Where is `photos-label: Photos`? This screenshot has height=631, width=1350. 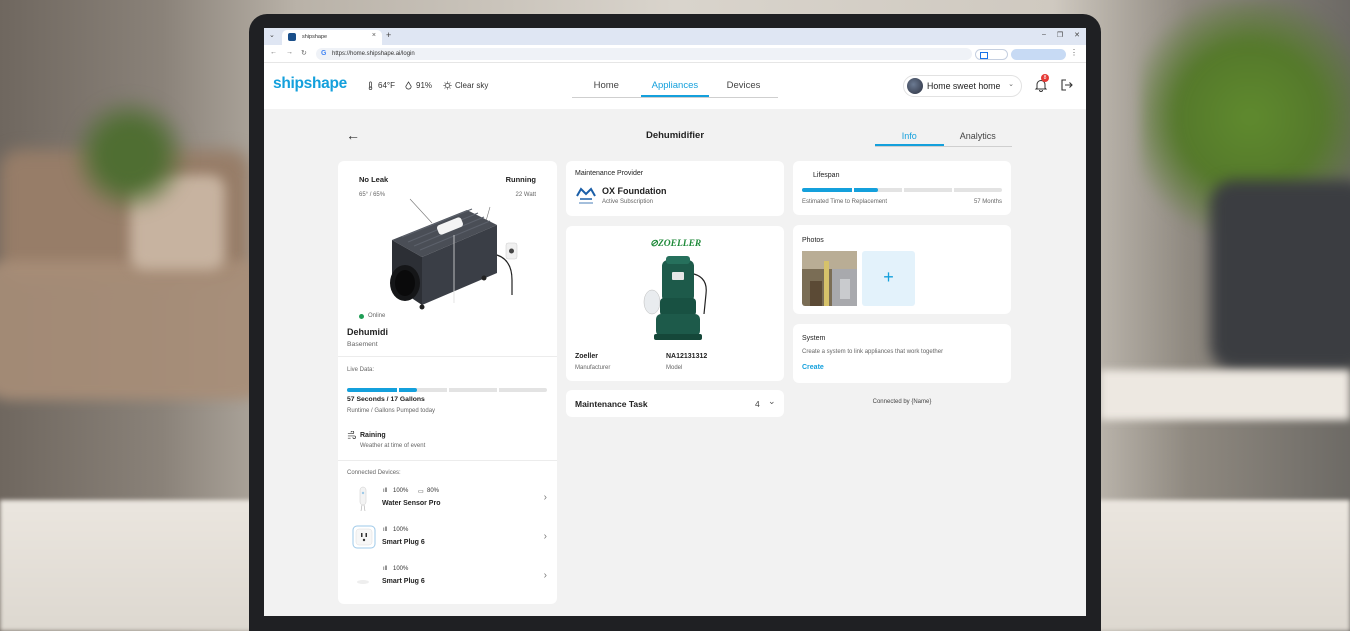 photos-label: Photos is located at coordinates (813, 240).